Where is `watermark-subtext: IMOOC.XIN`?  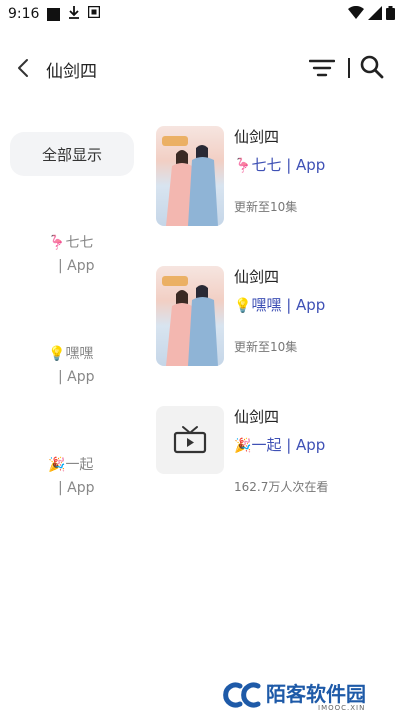 watermark-subtext: IMOOC.XIN is located at coordinates (342, 708).